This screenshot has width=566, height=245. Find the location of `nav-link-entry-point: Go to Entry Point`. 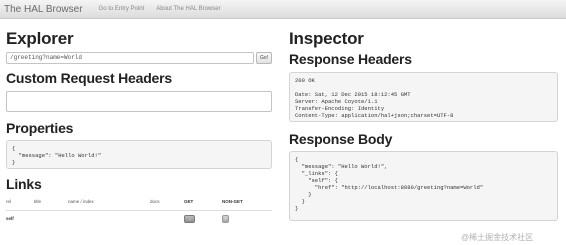

nav-link-entry-point: Go to Entry Point is located at coordinates (122, 9).